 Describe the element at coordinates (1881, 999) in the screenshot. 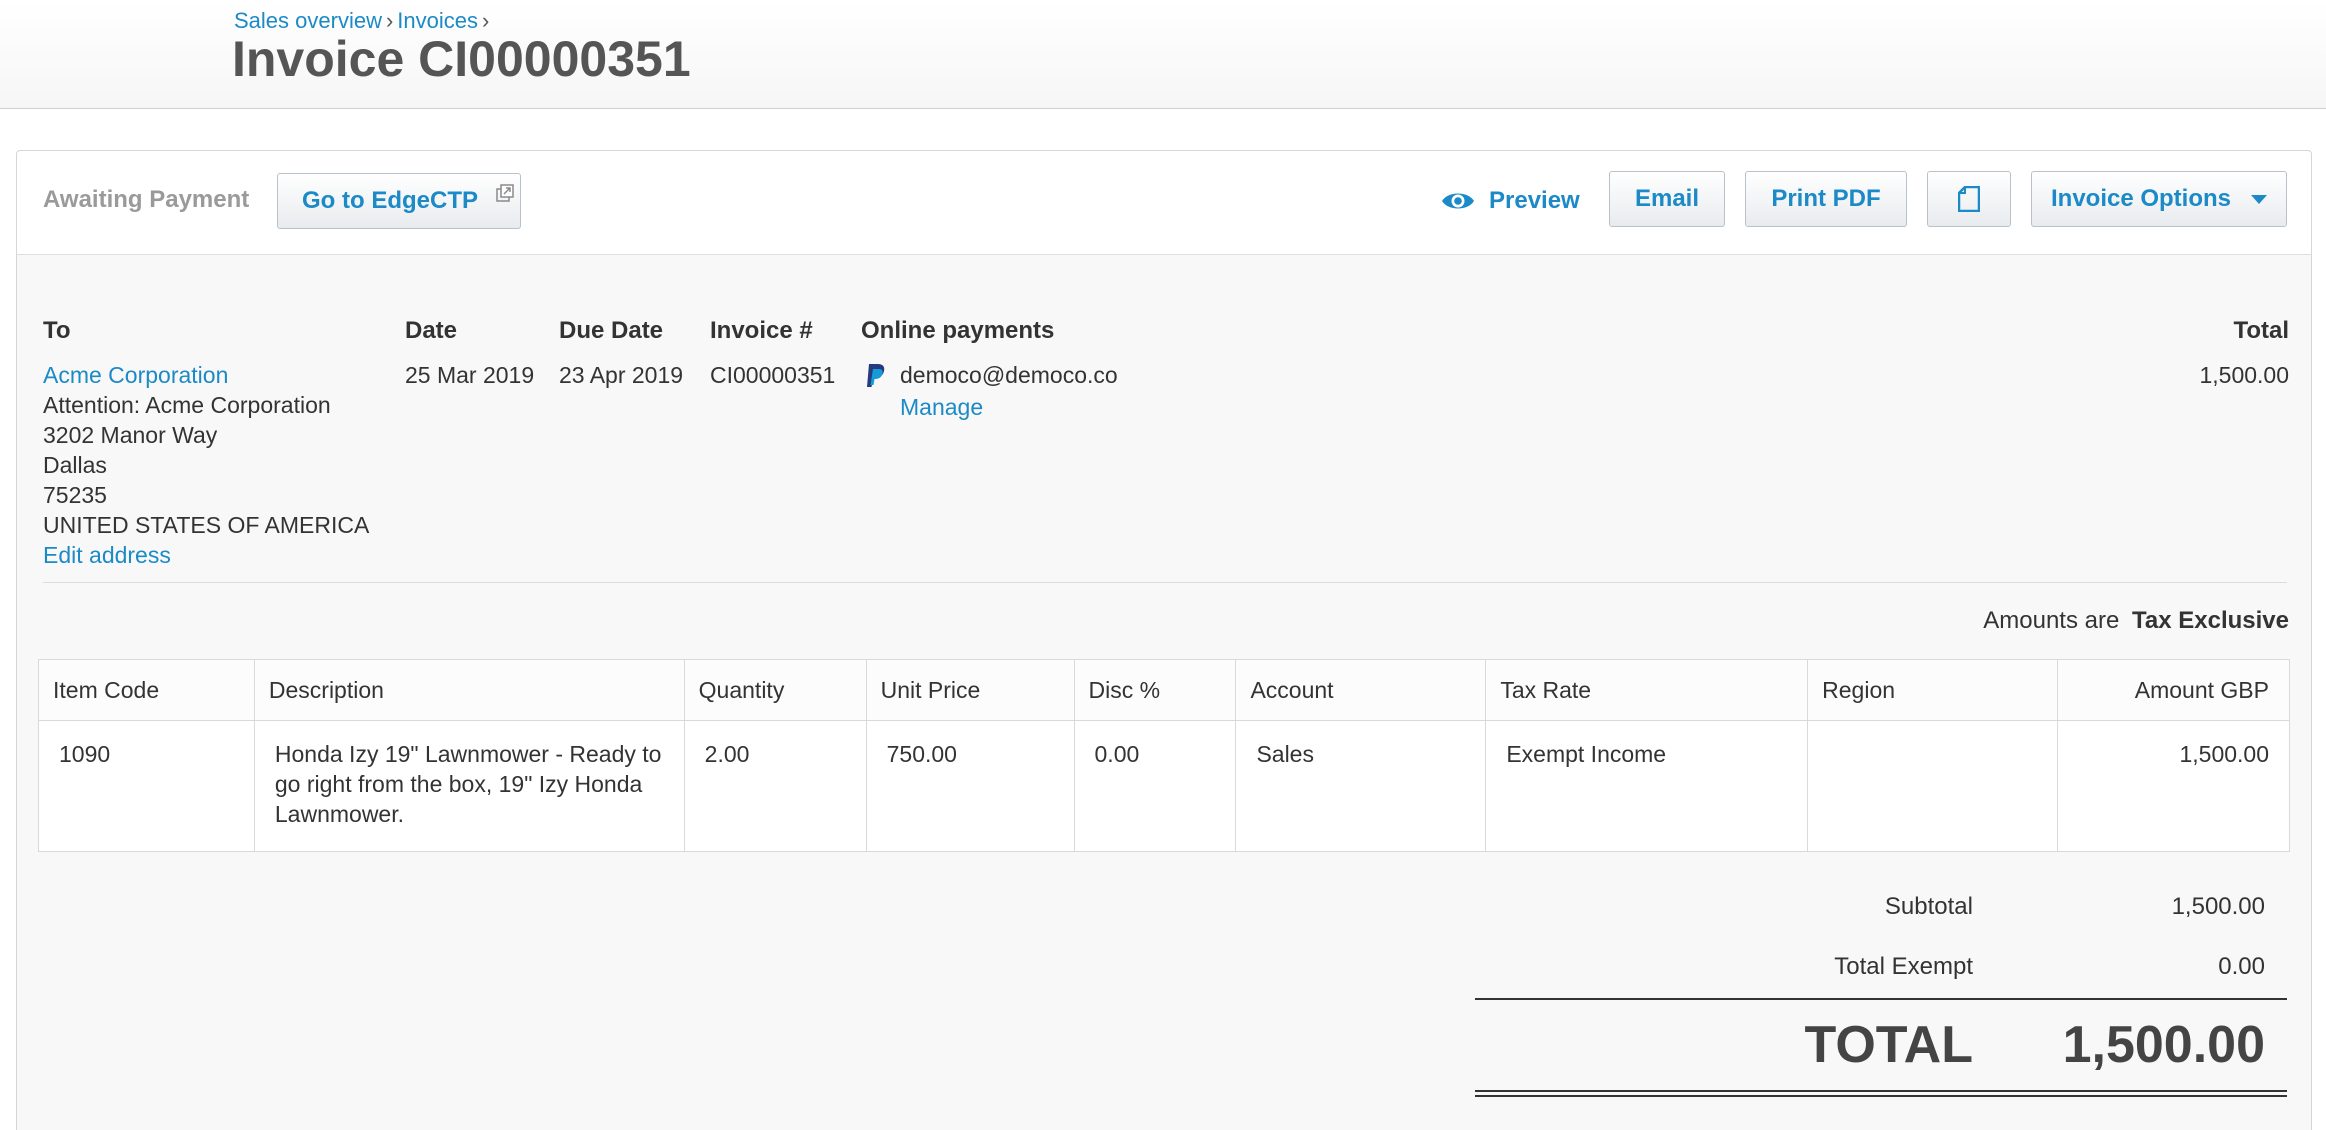

I see `totals-divider` at that location.